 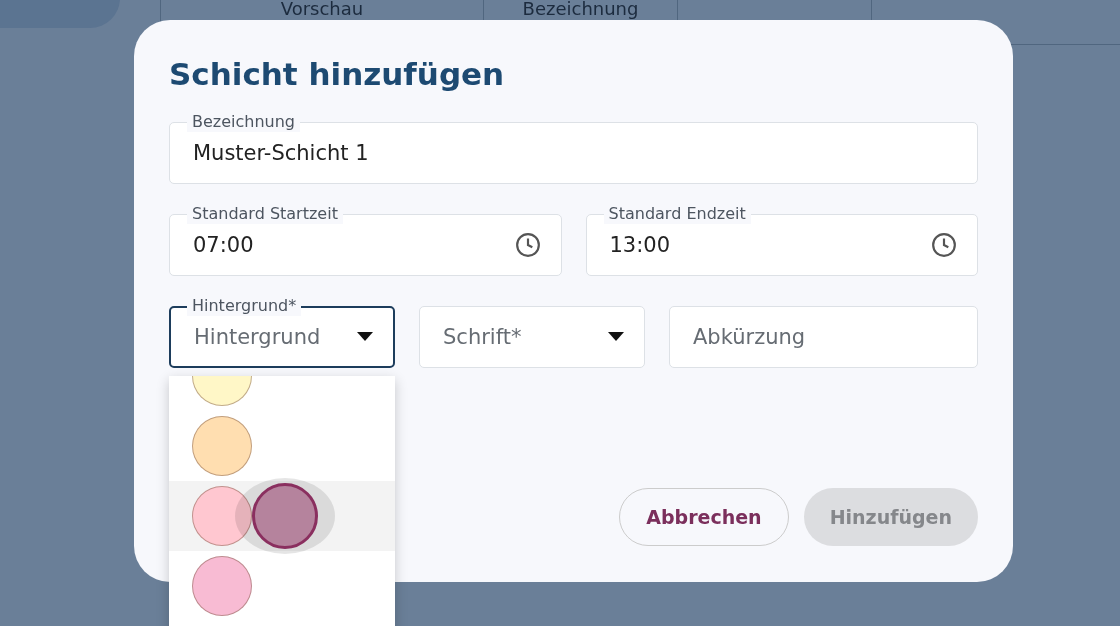 What do you see at coordinates (244, 306) in the screenshot?
I see `field-label: Hintergrund*` at bounding box center [244, 306].